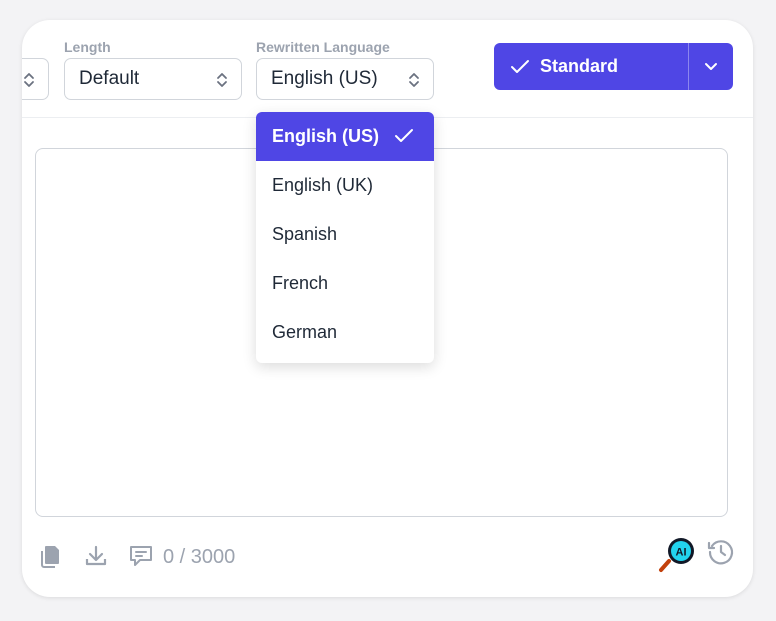  I want to click on option-label: French, so click(300, 283).